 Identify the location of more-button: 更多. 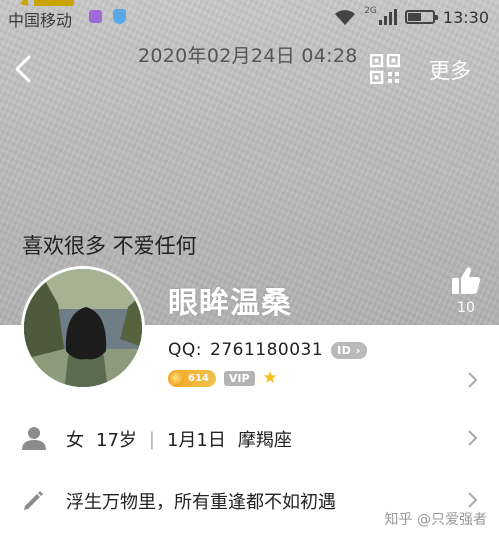
(450, 70).